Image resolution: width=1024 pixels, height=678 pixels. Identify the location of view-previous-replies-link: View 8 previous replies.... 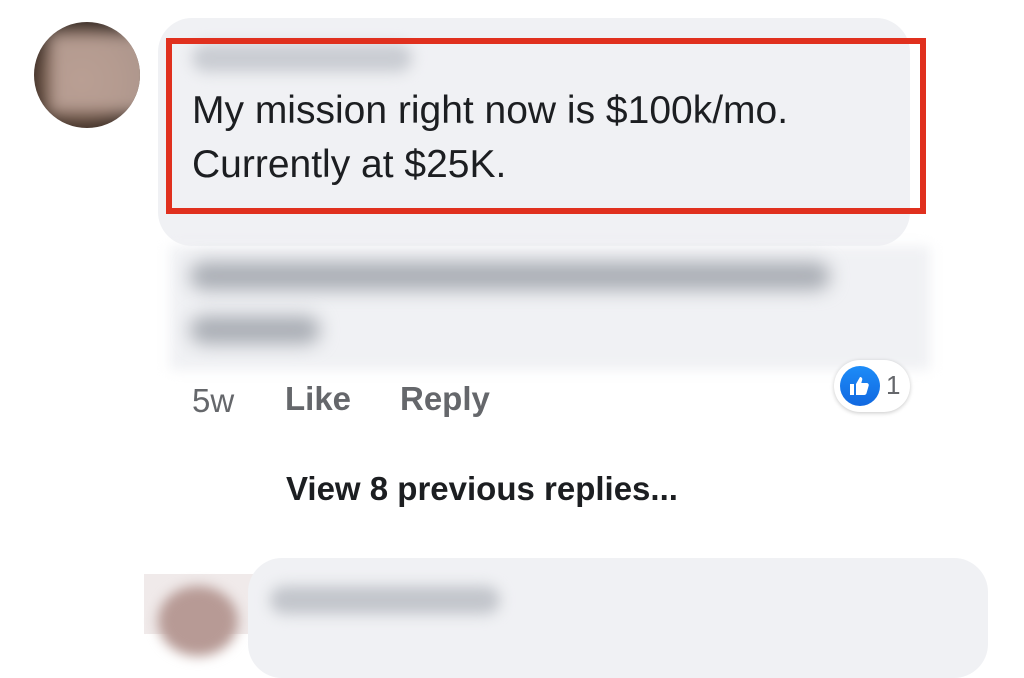
(482, 489).